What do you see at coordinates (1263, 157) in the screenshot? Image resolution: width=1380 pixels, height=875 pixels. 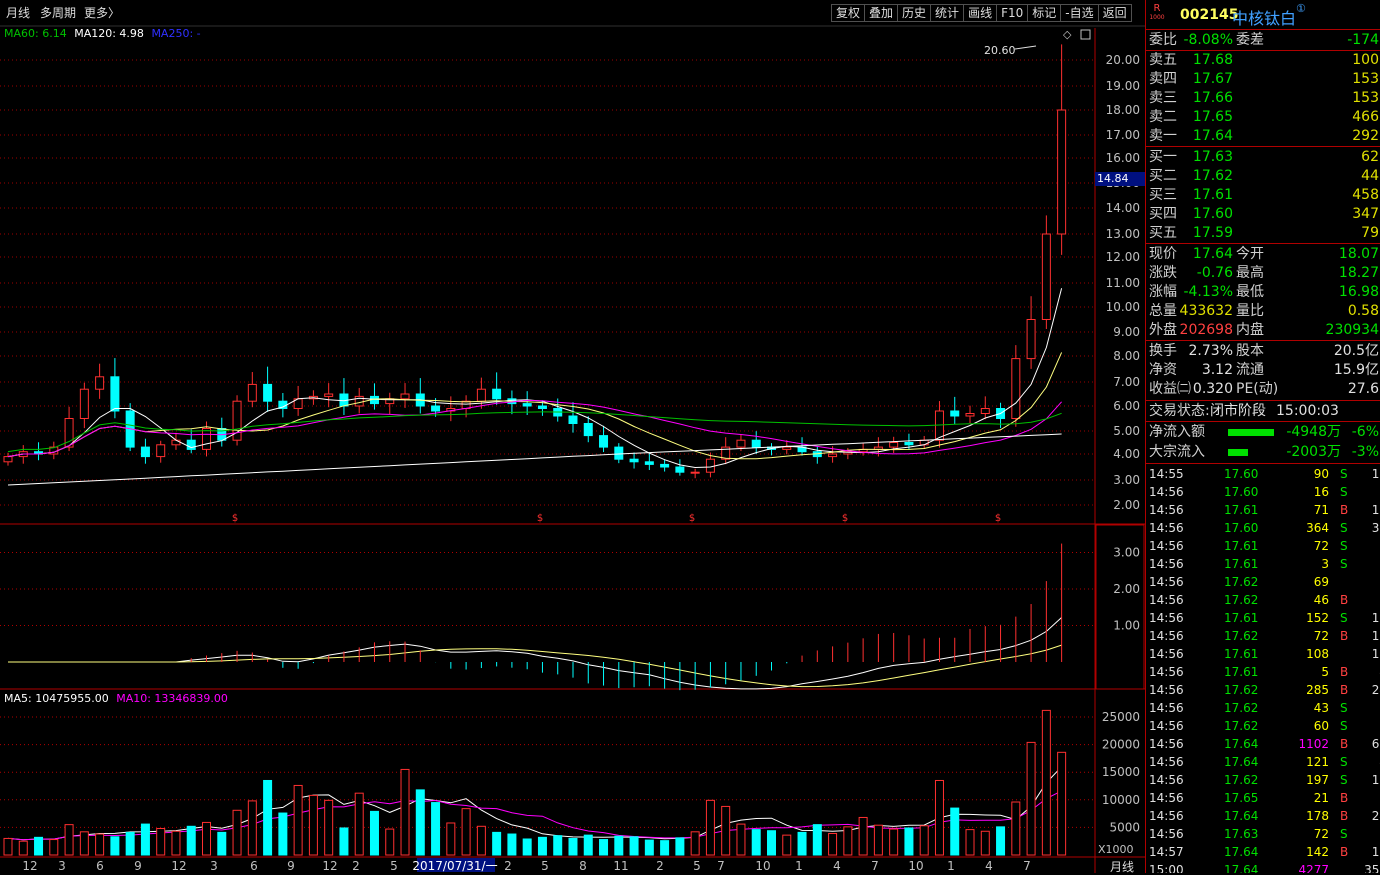 I see `buy-row: 买一 17.63 62` at bounding box center [1263, 157].